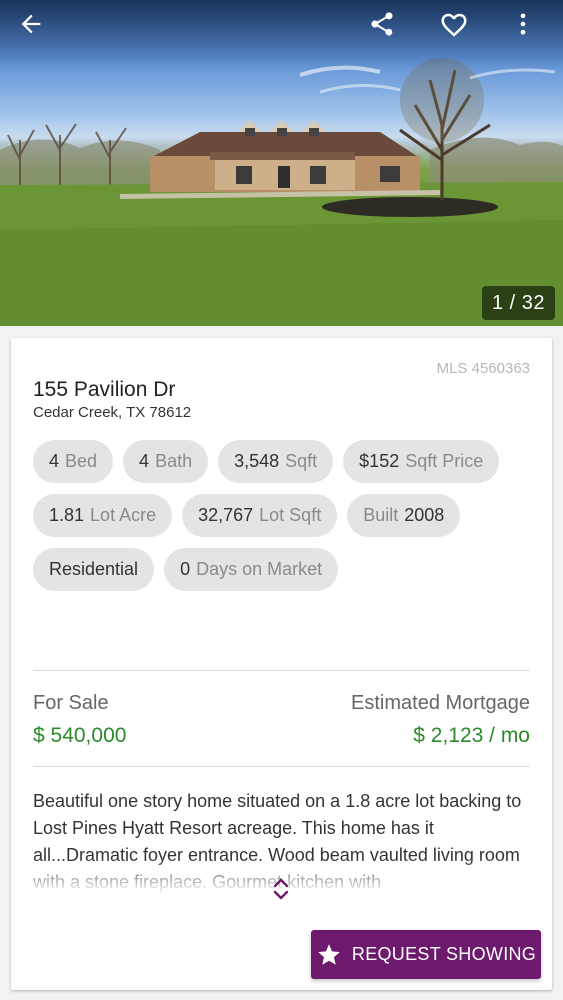 The image size is (563, 1000). What do you see at coordinates (103, 515) in the screenshot?
I see `chip-lot-acre: 1.81 Lot Acre` at bounding box center [103, 515].